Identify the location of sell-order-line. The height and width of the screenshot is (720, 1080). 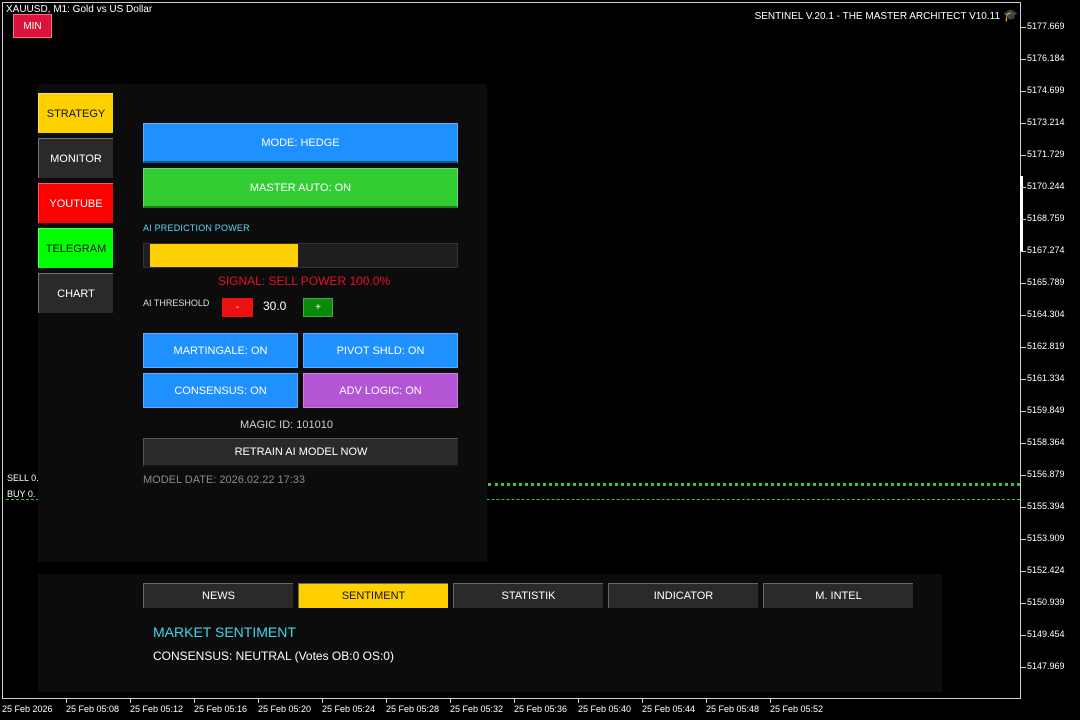
(754, 484).